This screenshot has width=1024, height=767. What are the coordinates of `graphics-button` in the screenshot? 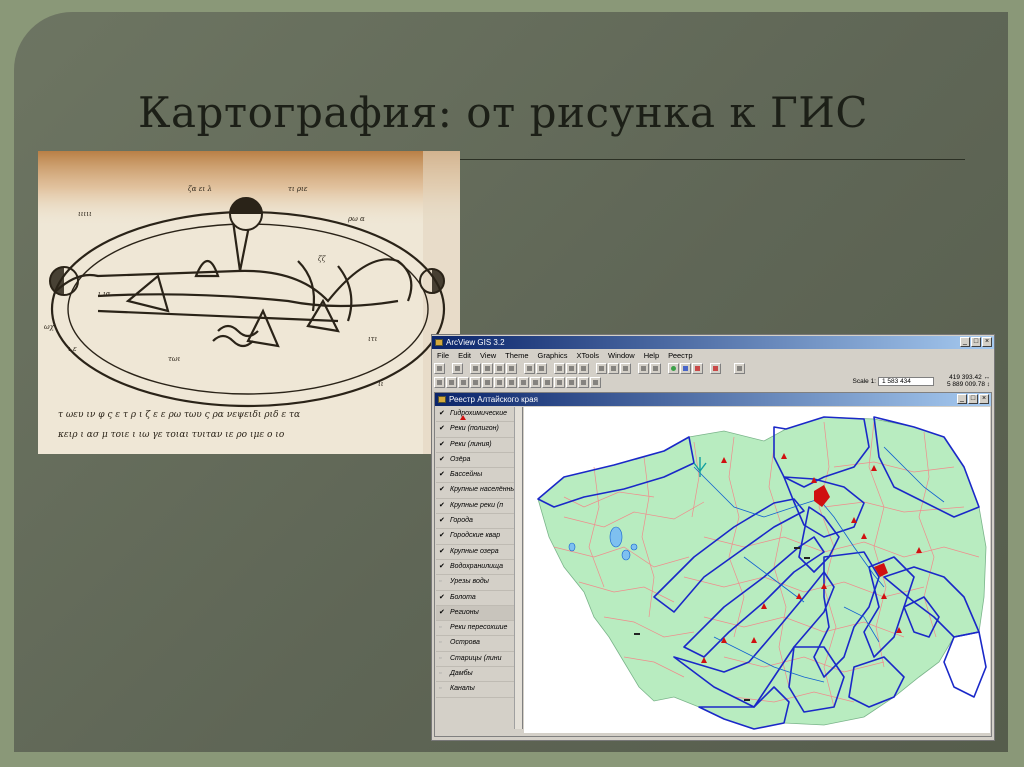 It's located at (697, 368).